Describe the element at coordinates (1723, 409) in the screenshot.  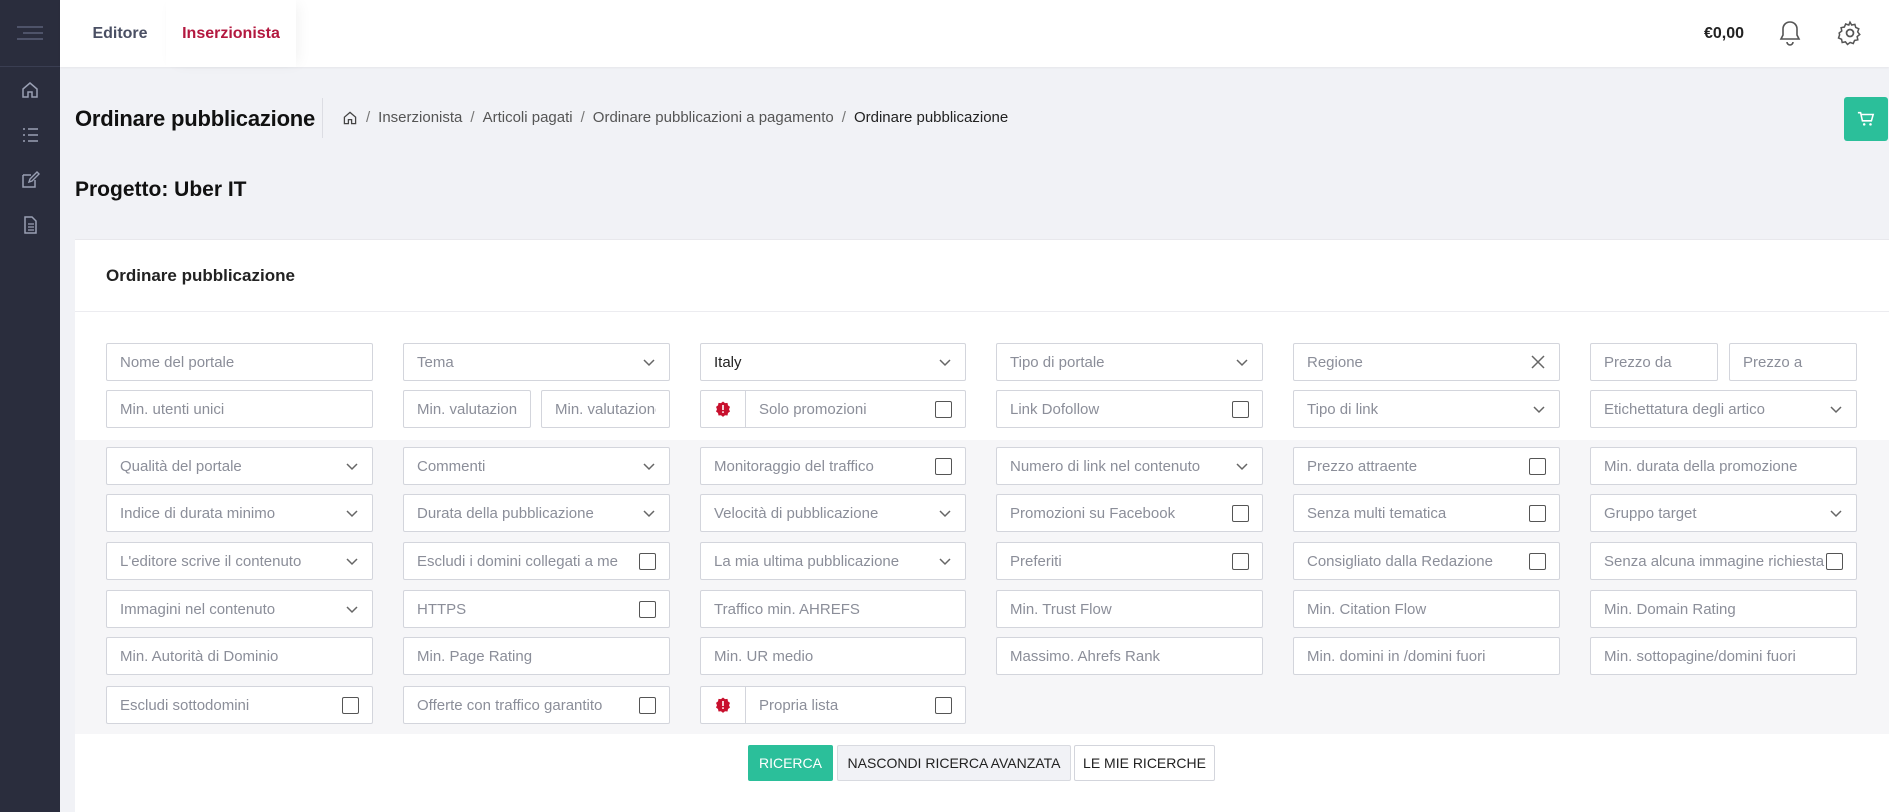
I see `article-label-select: Etichettatura degli artico` at that location.